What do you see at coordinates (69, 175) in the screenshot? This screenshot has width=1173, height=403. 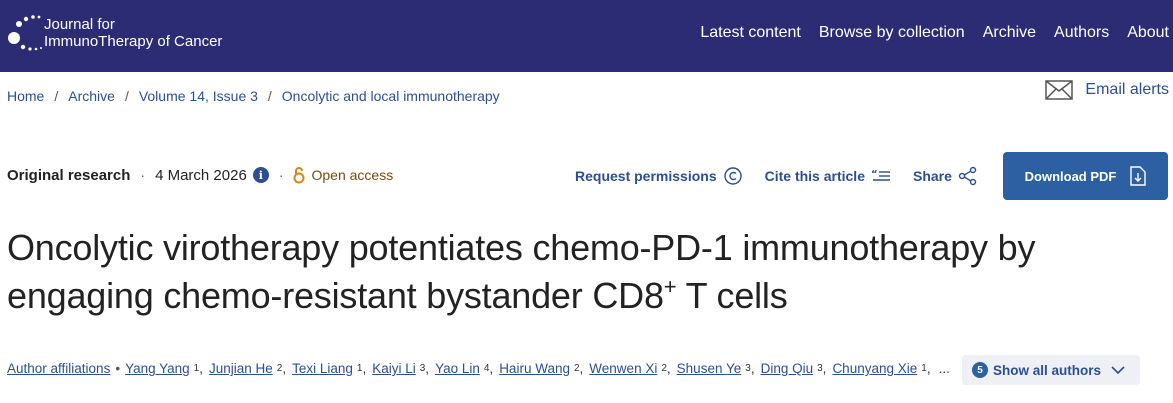 I see `article-type: Original research` at bounding box center [69, 175].